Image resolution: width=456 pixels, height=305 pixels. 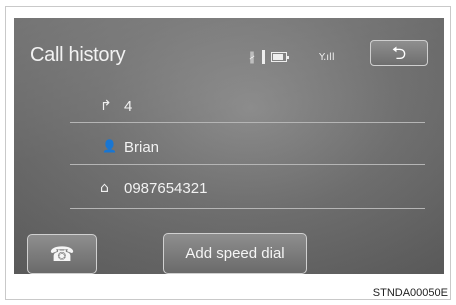 What do you see at coordinates (128, 106) in the screenshot?
I see `call-count: 4` at bounding box center [128, 106].